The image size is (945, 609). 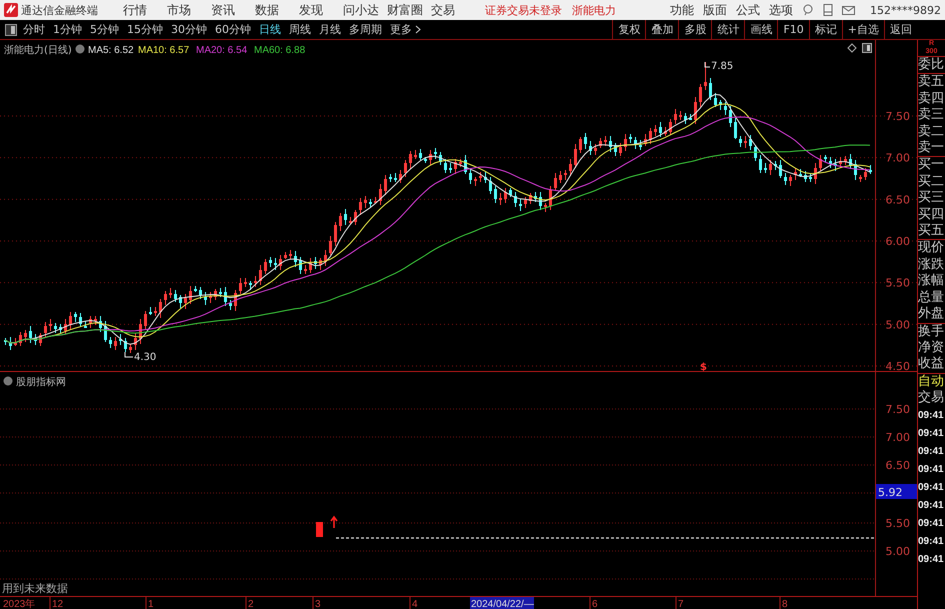 I want to click on quote-label: 卖三, so click(x=931, y=115).